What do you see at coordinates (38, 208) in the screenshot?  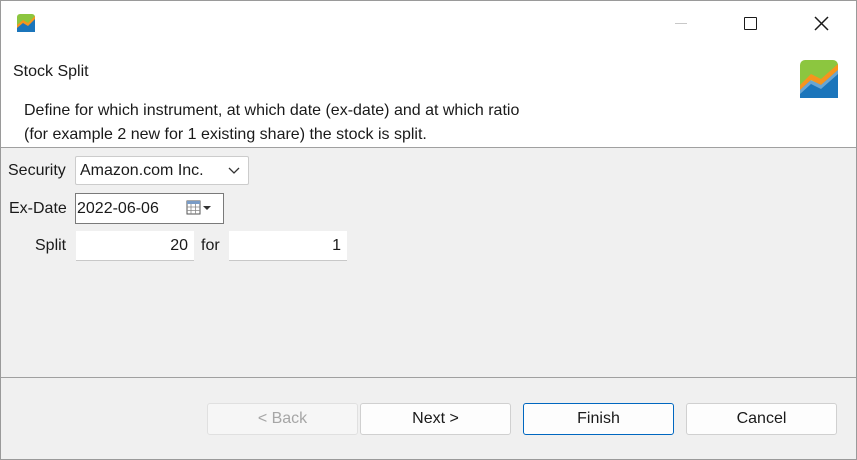 I see `ex-date-label: Ex-Date` at bounding box center [38, 208].